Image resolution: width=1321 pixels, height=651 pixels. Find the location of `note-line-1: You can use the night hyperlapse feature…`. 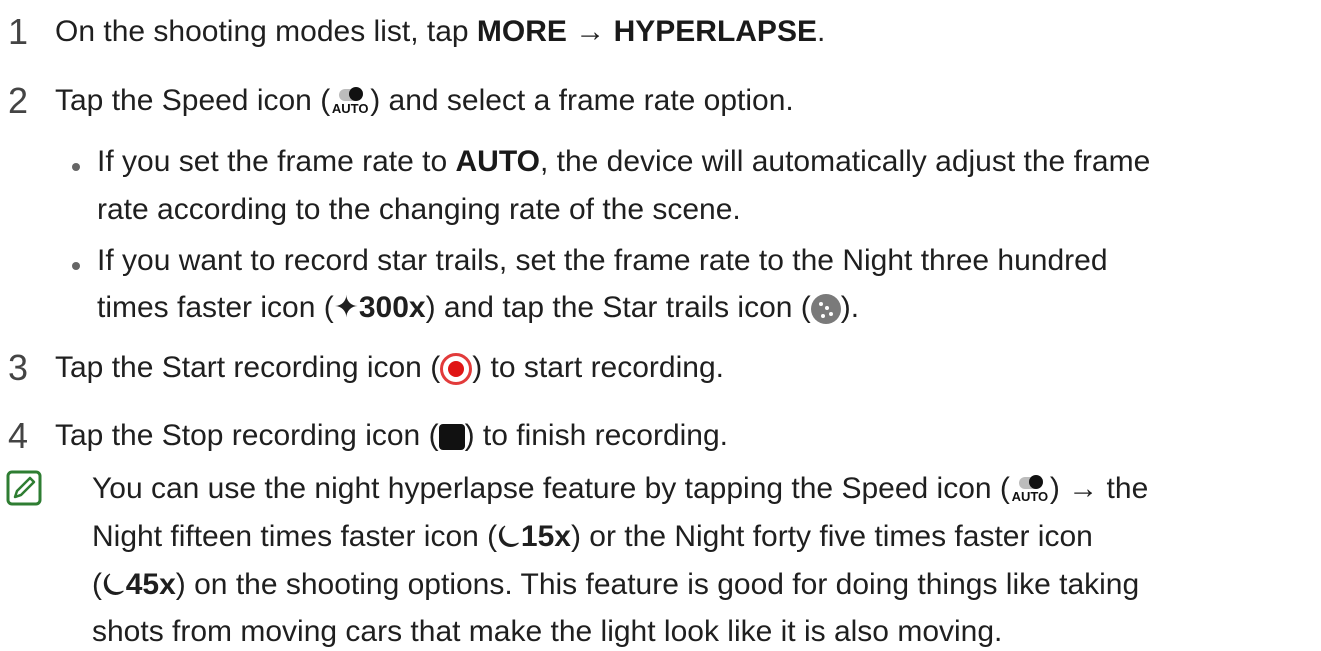

note-line-1: You can use the night hyperlapse feature… is located at coordinates (620, 489).